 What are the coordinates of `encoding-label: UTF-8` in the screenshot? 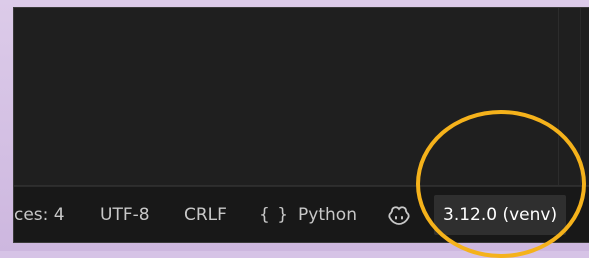 It's located at (125, 215).